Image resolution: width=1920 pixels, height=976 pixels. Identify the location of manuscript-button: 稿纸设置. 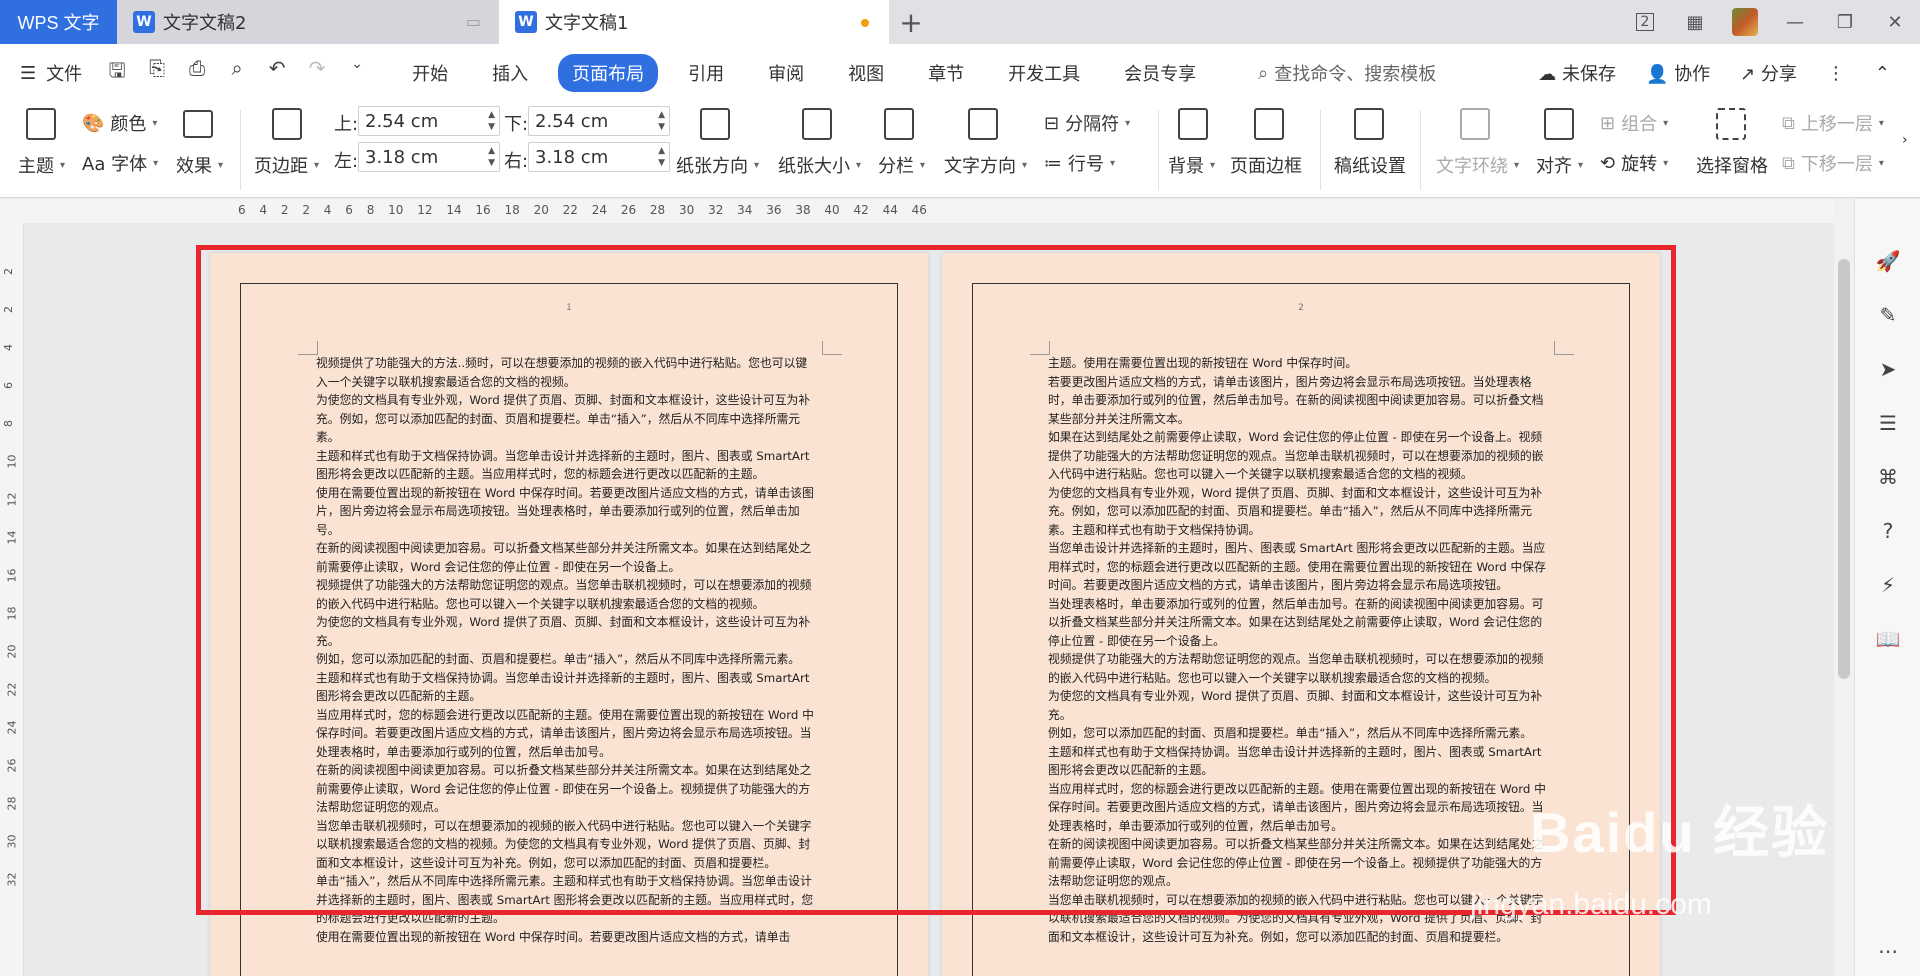
(1370, 165).